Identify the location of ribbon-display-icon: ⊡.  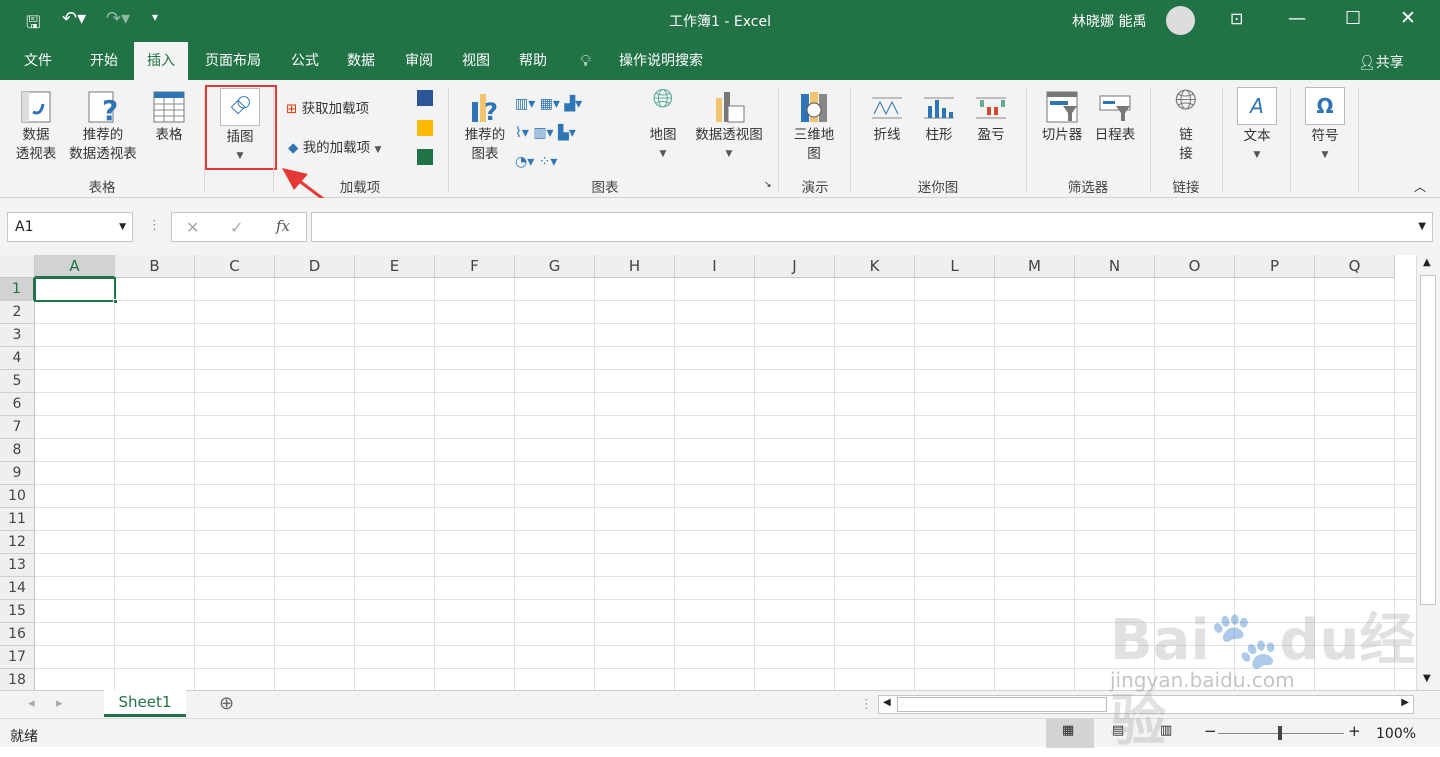
(1236, 18).